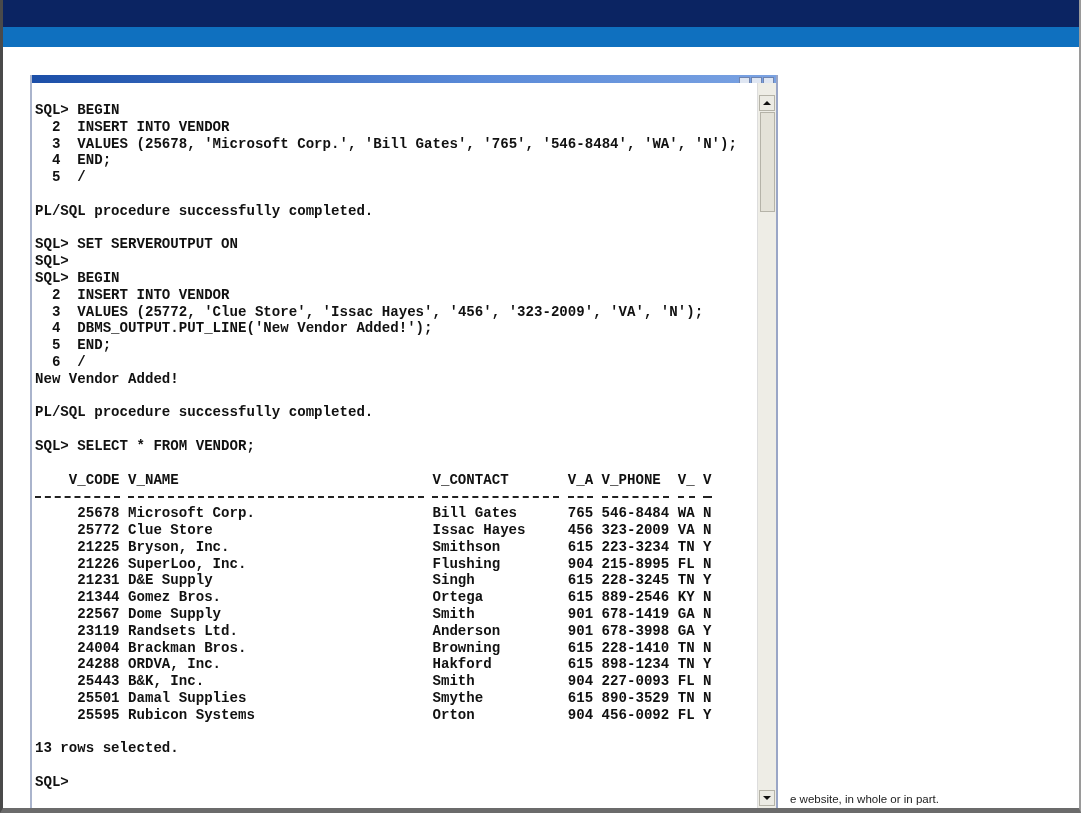 The width and height of the screenshot is (1081, 813). What do you see at coordinates (394, 144) in the screenshot?
I see `console-line: 3 VALUES (25678, 'Microsoft Corp.', 'Bill Gates', '765', '546-8484', 'WA', 'N');` at bounding box center [394, 144].